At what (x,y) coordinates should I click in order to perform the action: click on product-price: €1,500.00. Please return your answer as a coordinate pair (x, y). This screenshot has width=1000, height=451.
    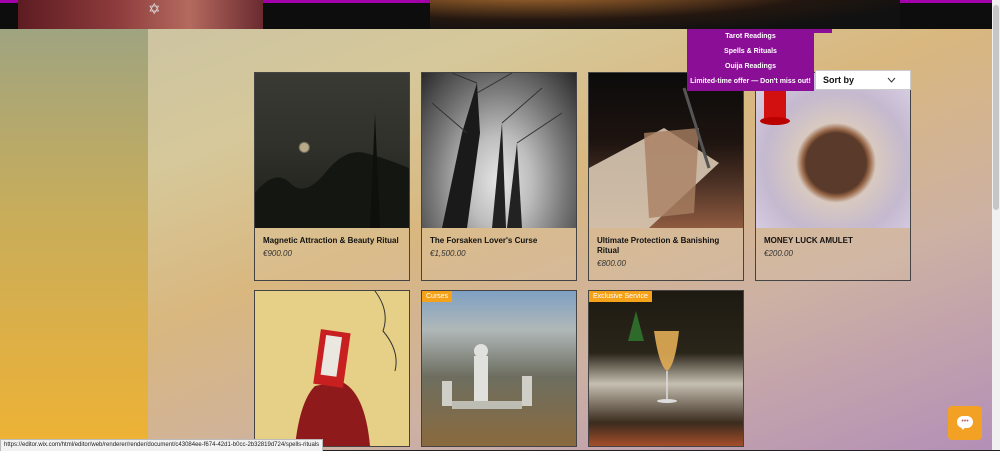
    Looking at the image, I should click on (448, 253).